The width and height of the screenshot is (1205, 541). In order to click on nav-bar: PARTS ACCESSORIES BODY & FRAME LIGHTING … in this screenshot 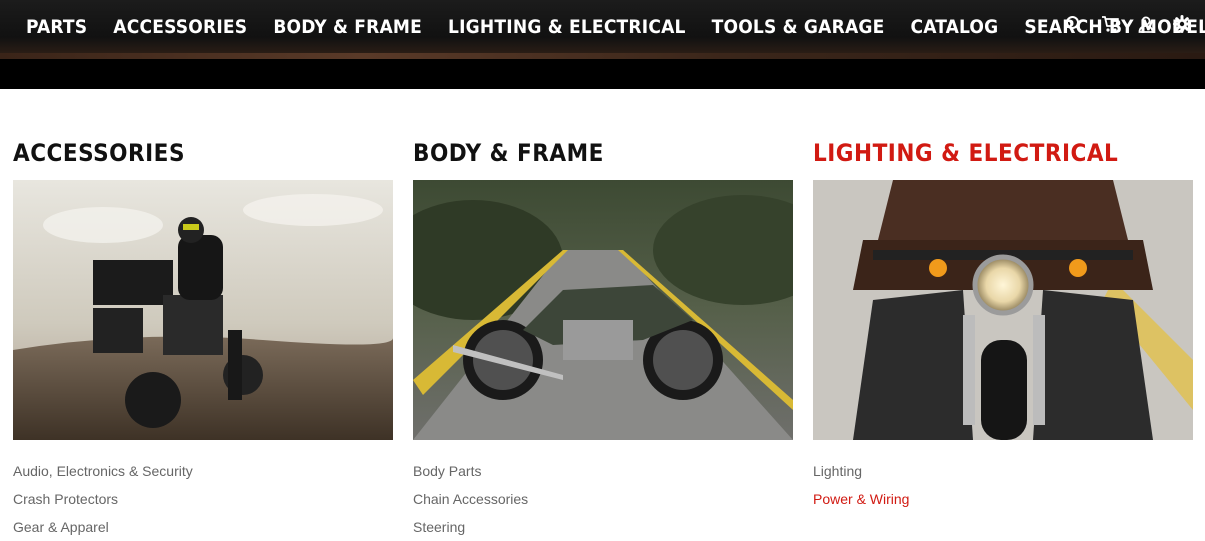, I will do `click(602, 29)`.